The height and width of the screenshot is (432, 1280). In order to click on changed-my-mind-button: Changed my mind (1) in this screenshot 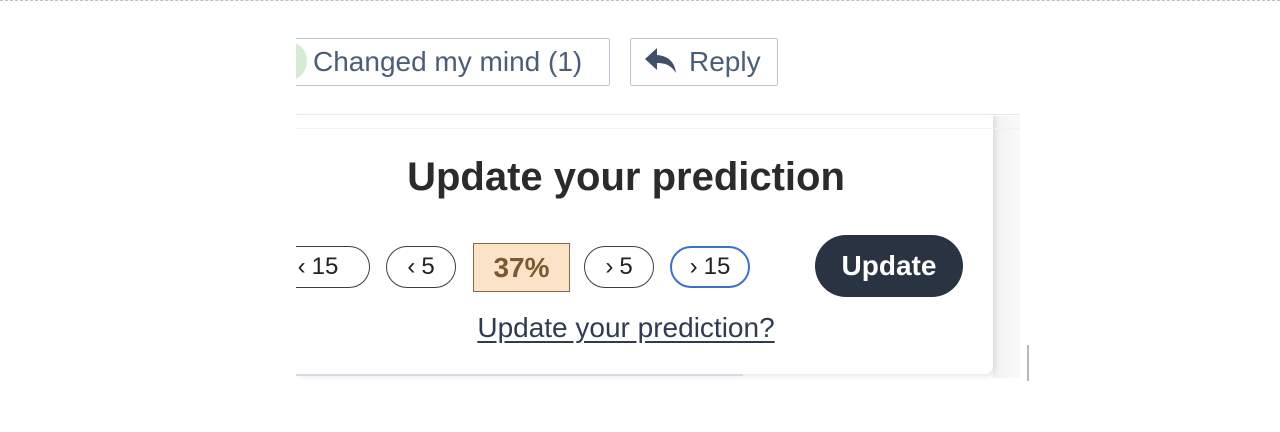, I will do `click(453, 62)`.